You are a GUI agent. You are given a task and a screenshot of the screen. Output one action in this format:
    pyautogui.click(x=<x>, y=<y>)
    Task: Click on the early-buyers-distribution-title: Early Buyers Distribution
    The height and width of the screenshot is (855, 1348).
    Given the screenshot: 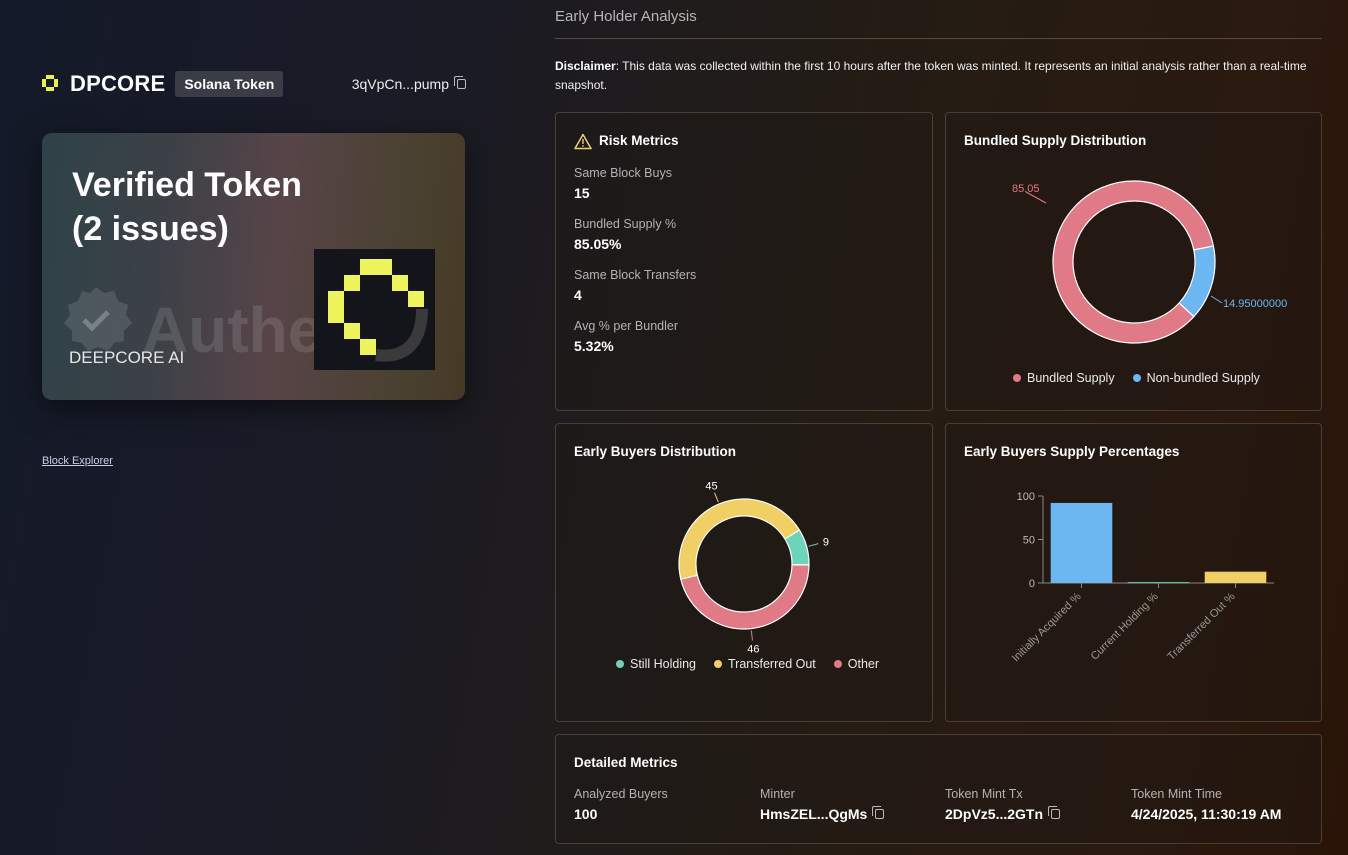 What is the action you would take?
    pyautogui.click(x=655, y=451)
    